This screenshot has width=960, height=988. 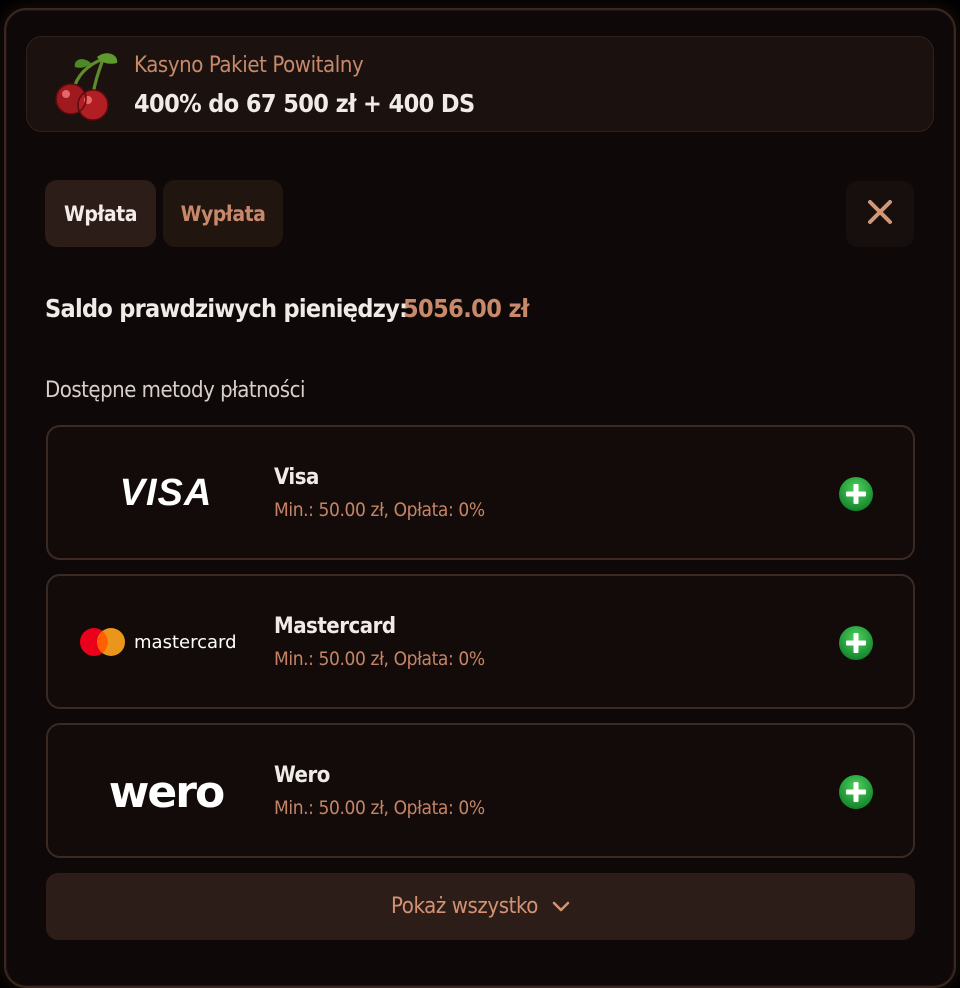 I want to click on method-name: Mastercard, so click(x=335, y=626).